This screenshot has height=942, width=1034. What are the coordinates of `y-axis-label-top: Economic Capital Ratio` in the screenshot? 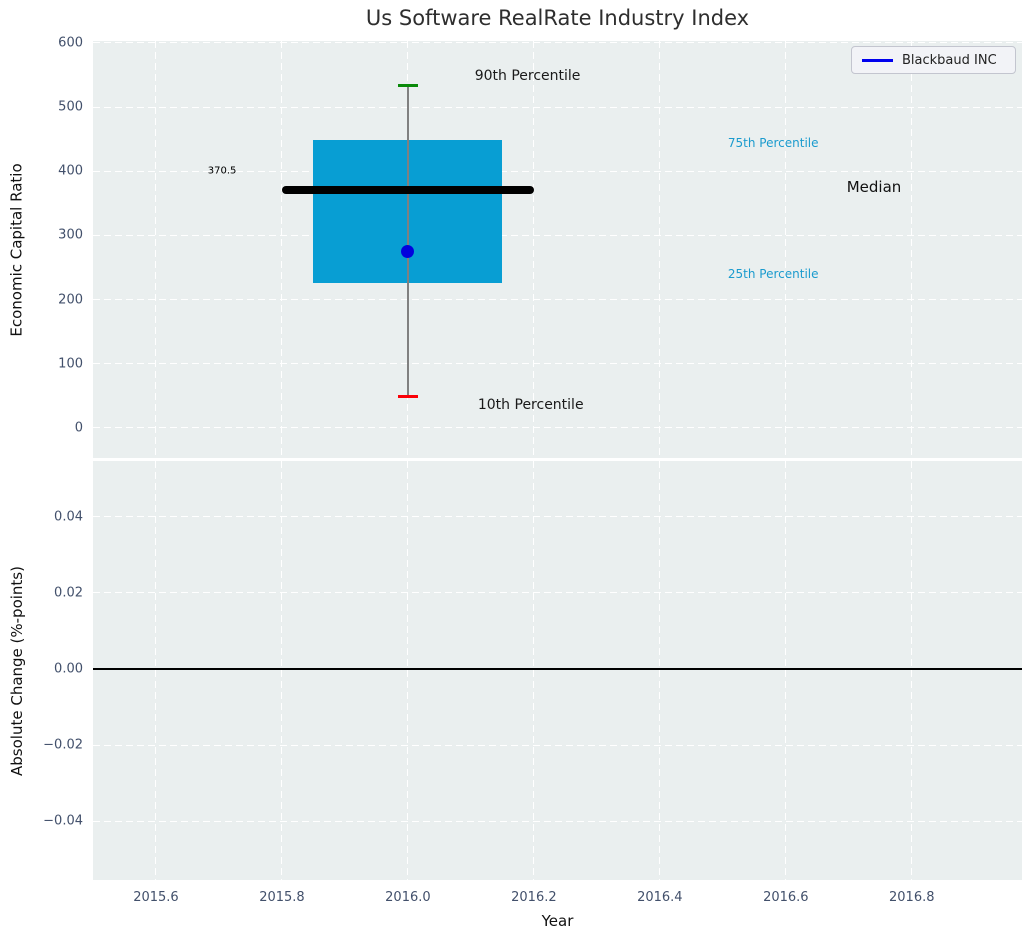 It's located at (17, 249).